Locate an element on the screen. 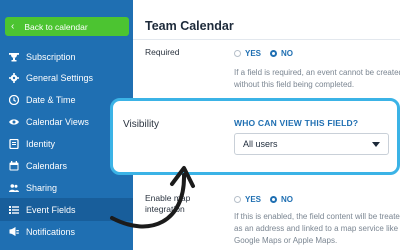  chevron-left-icon: ‹ is located at coordinates (13, 26).